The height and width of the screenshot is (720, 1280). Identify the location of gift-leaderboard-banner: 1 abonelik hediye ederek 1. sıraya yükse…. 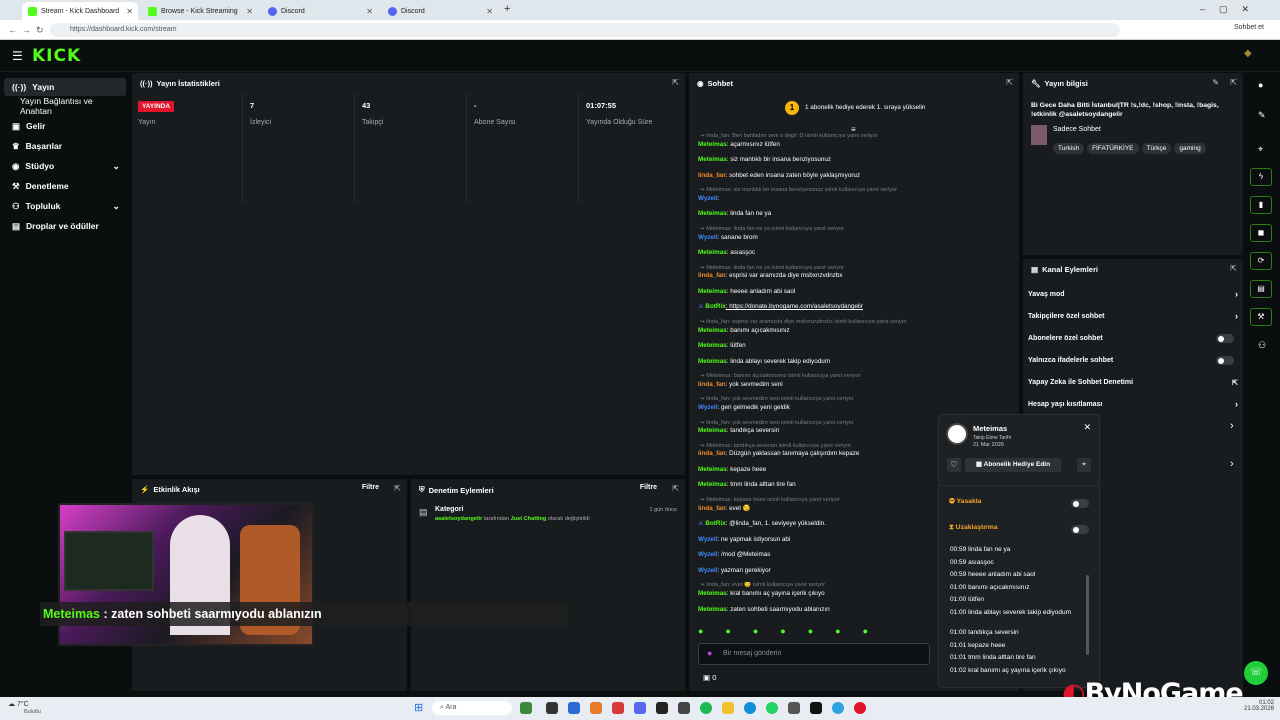
(865, 107).